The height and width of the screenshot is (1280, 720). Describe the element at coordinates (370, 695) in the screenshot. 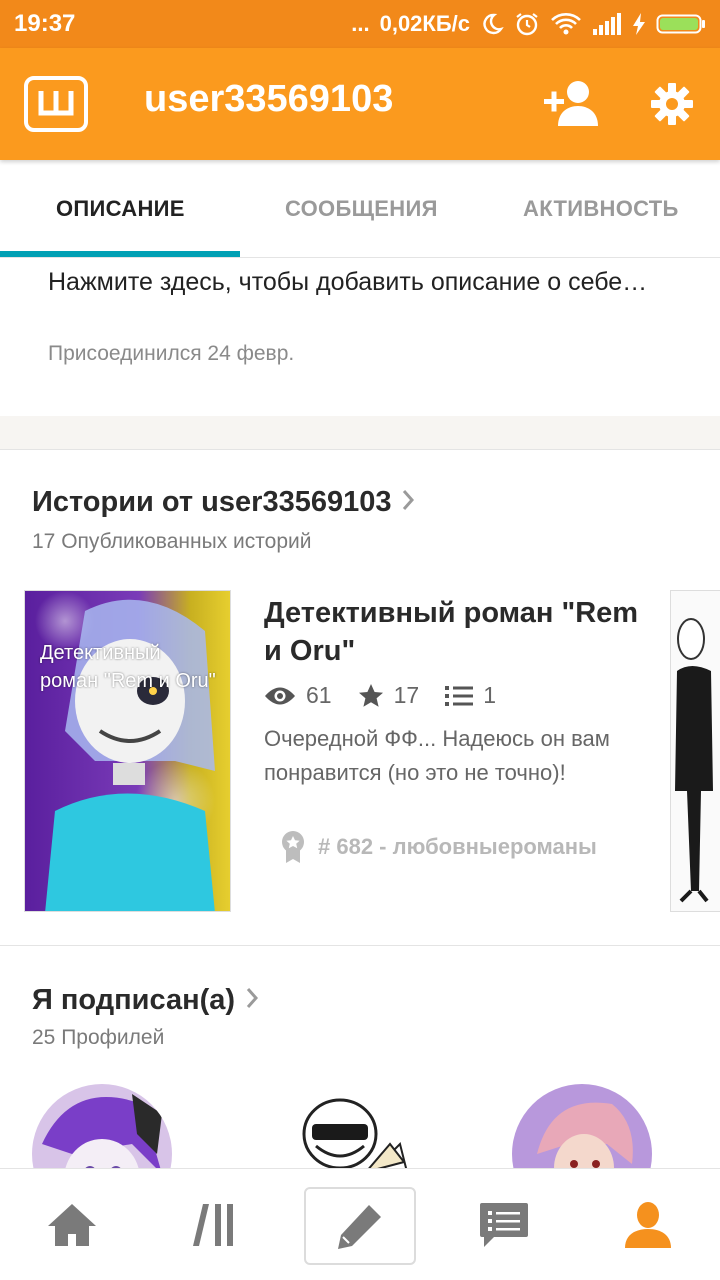

I see `star-icon` at that location.